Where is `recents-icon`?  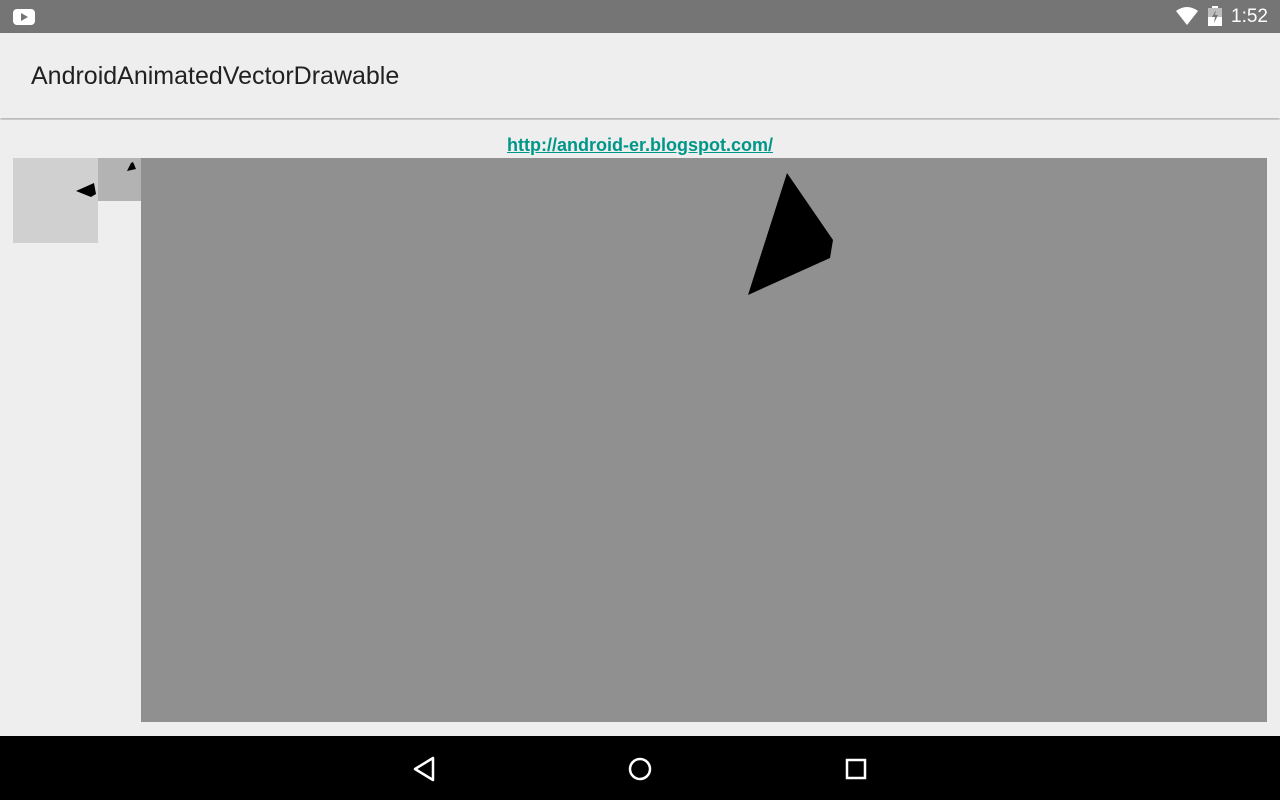
recents-icon is located at coordinates (856, 769).